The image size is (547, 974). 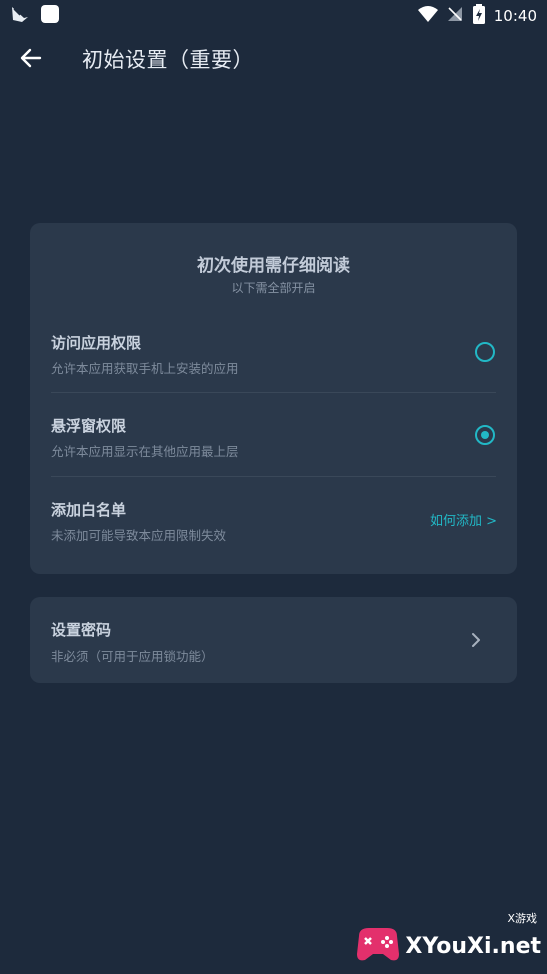 I want to click on row-desc: 未添加可能导致本应用限制失效, so click(x=139, y=535).